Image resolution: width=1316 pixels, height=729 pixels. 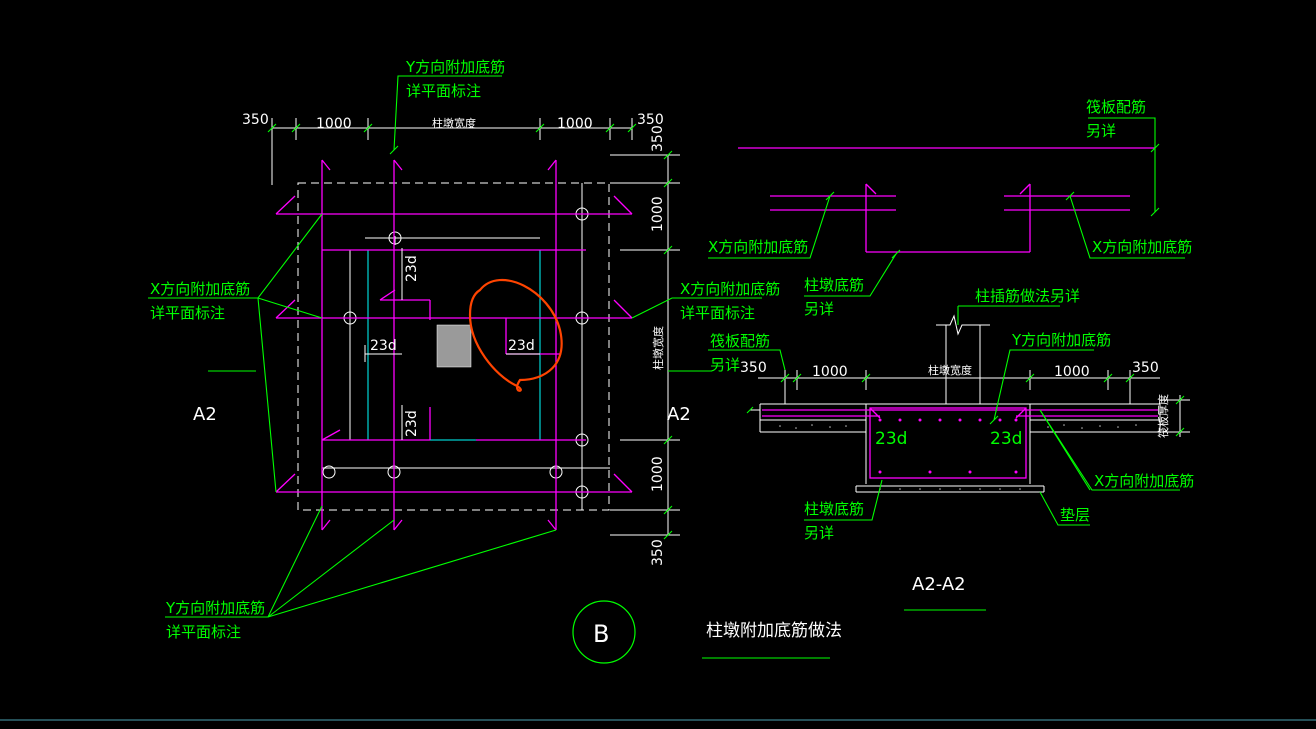 I want to click on upper-raft-note-1: 筏板配筋, so click(x=1116, y=107).